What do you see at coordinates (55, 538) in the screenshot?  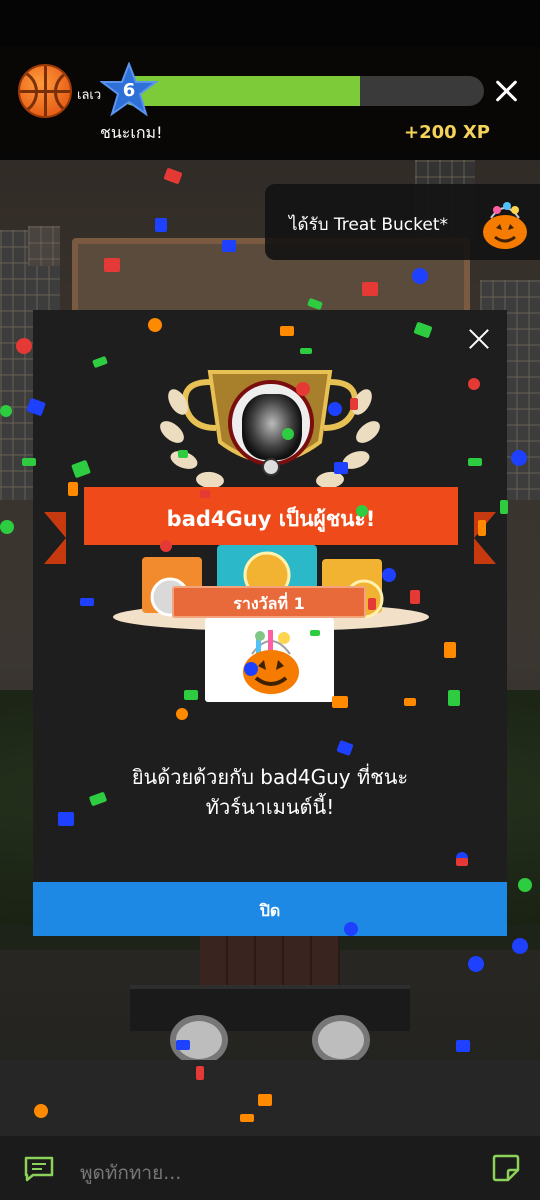 I see `banner-tail` at bounding box center [55, 538].